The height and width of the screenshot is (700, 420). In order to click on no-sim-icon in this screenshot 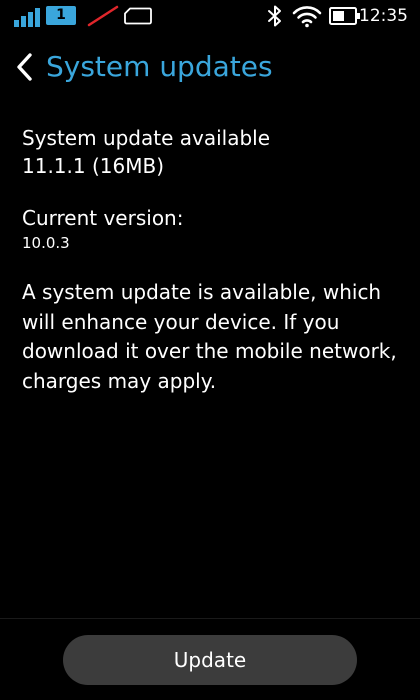, I will do `click(103, 16)`.